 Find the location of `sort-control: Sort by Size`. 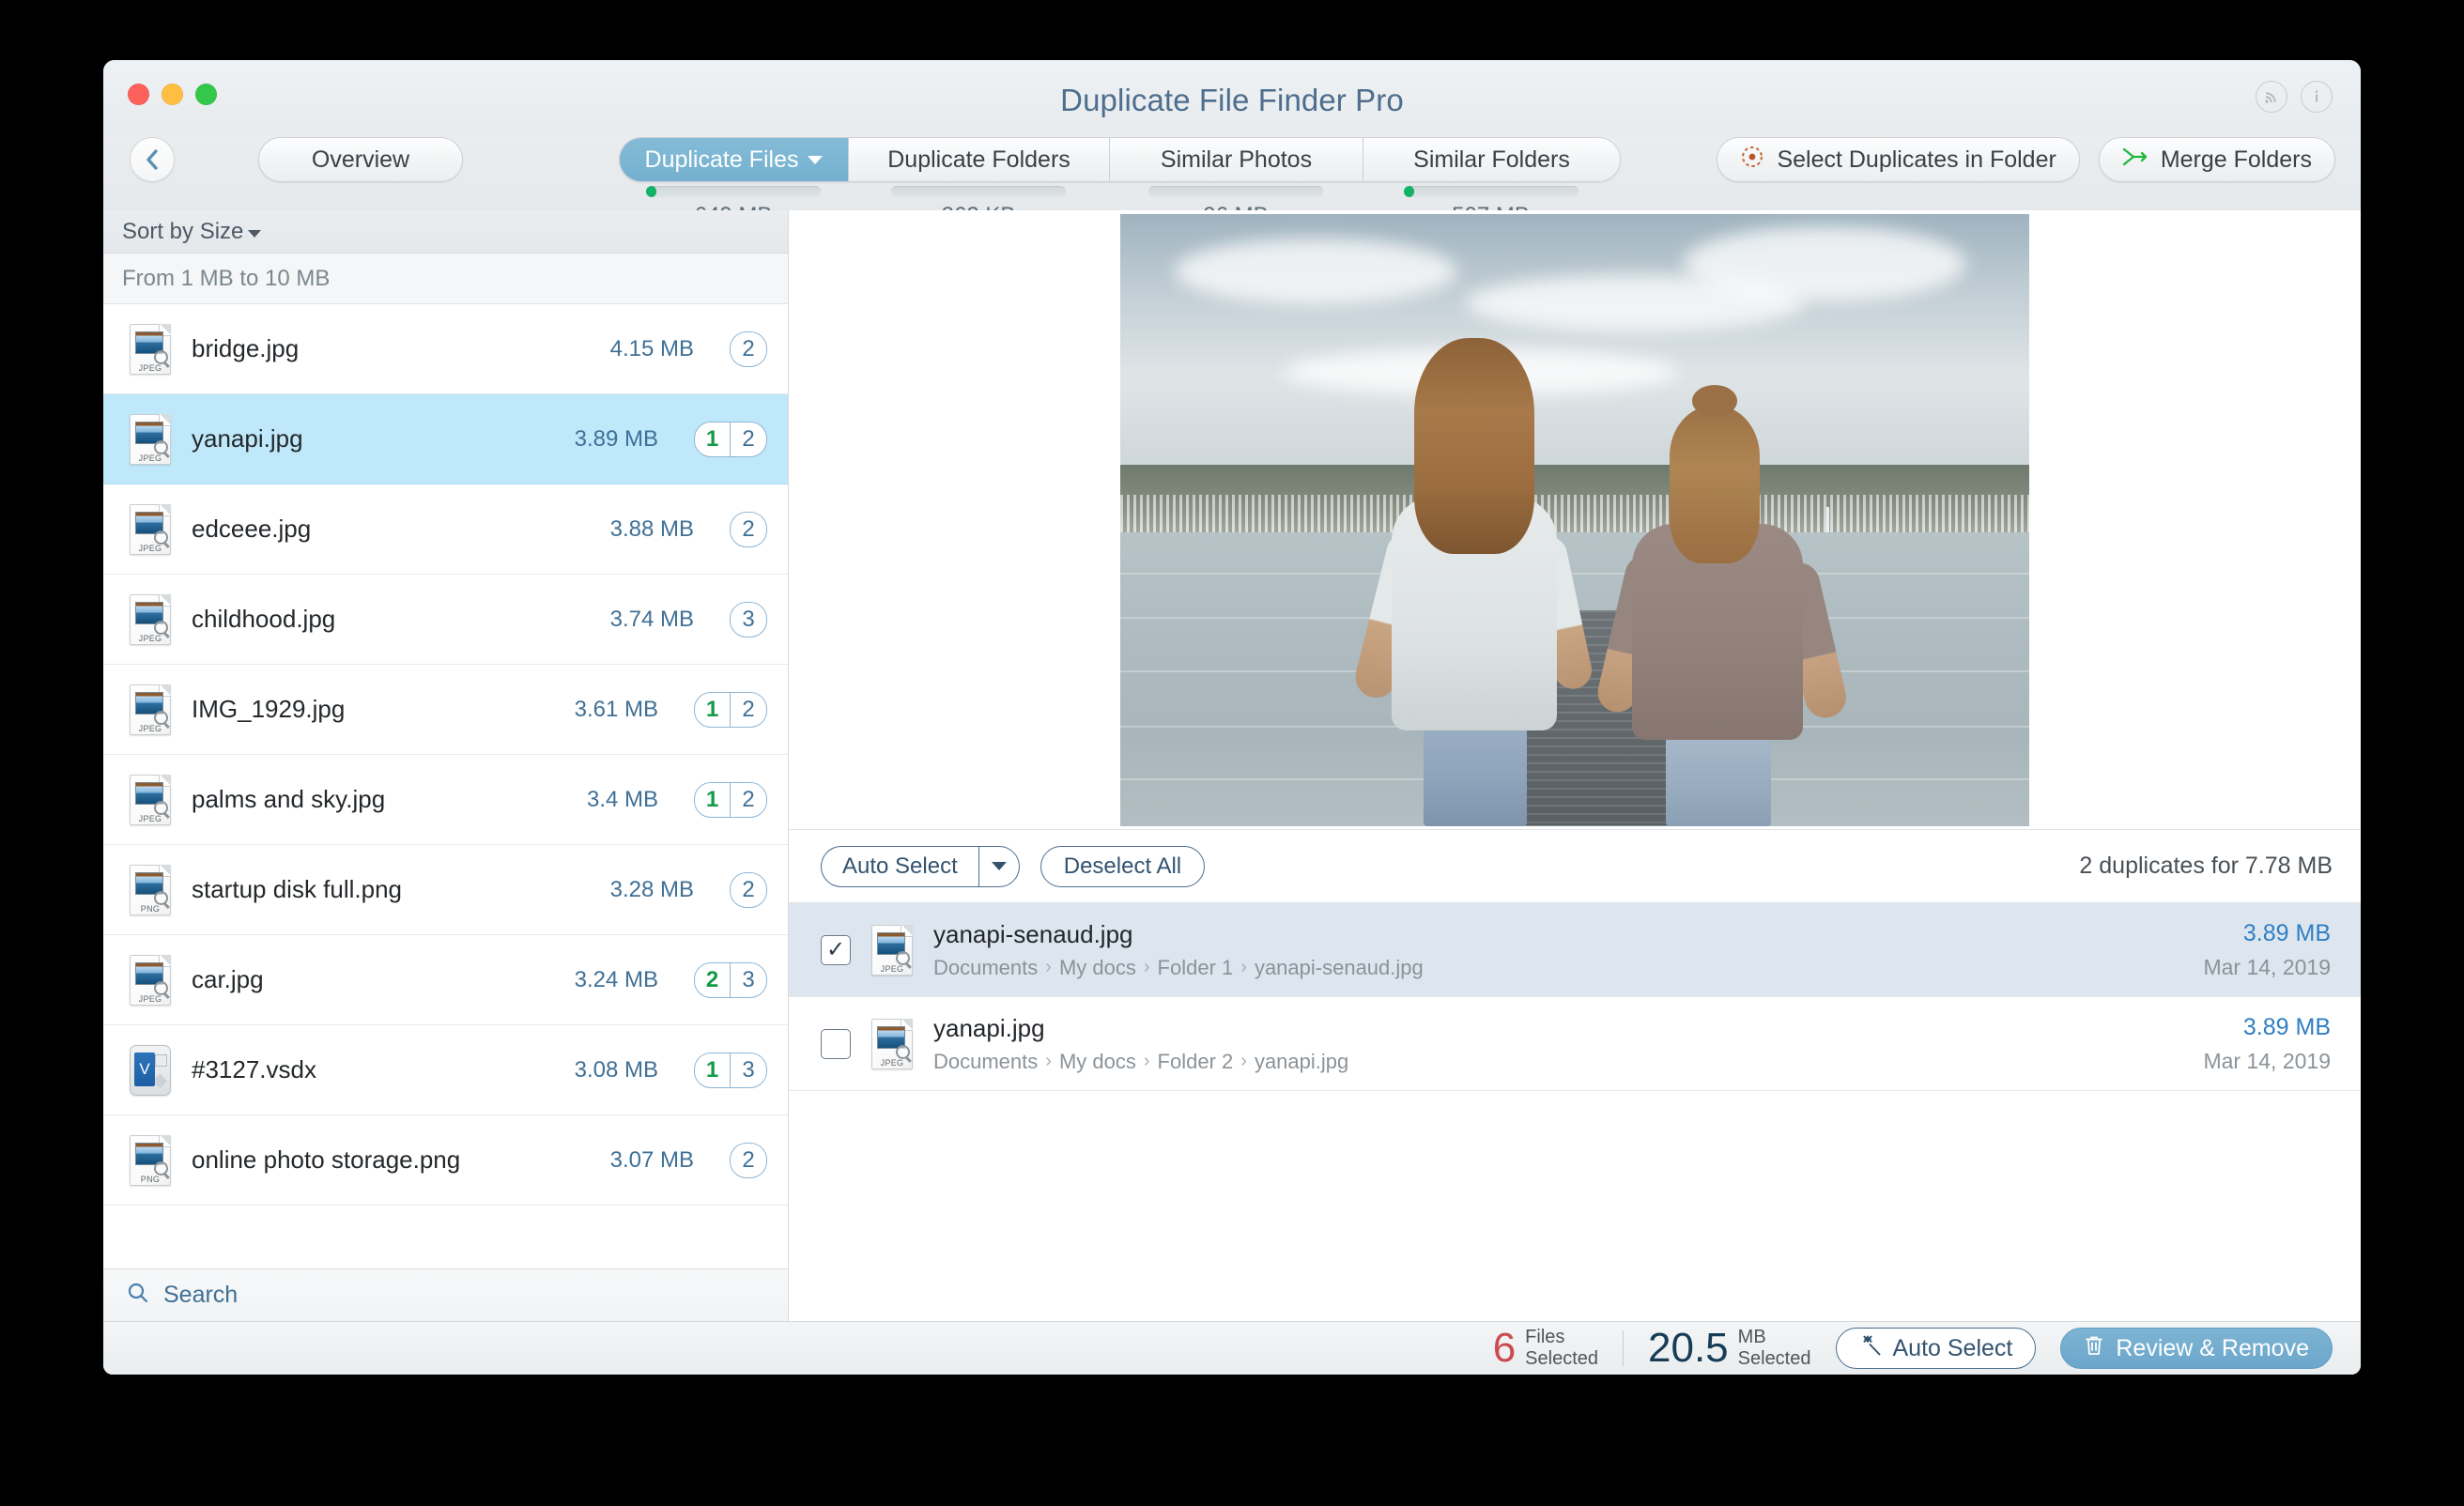

sort-control: Sort by Size is located at coordinates (445, 232).